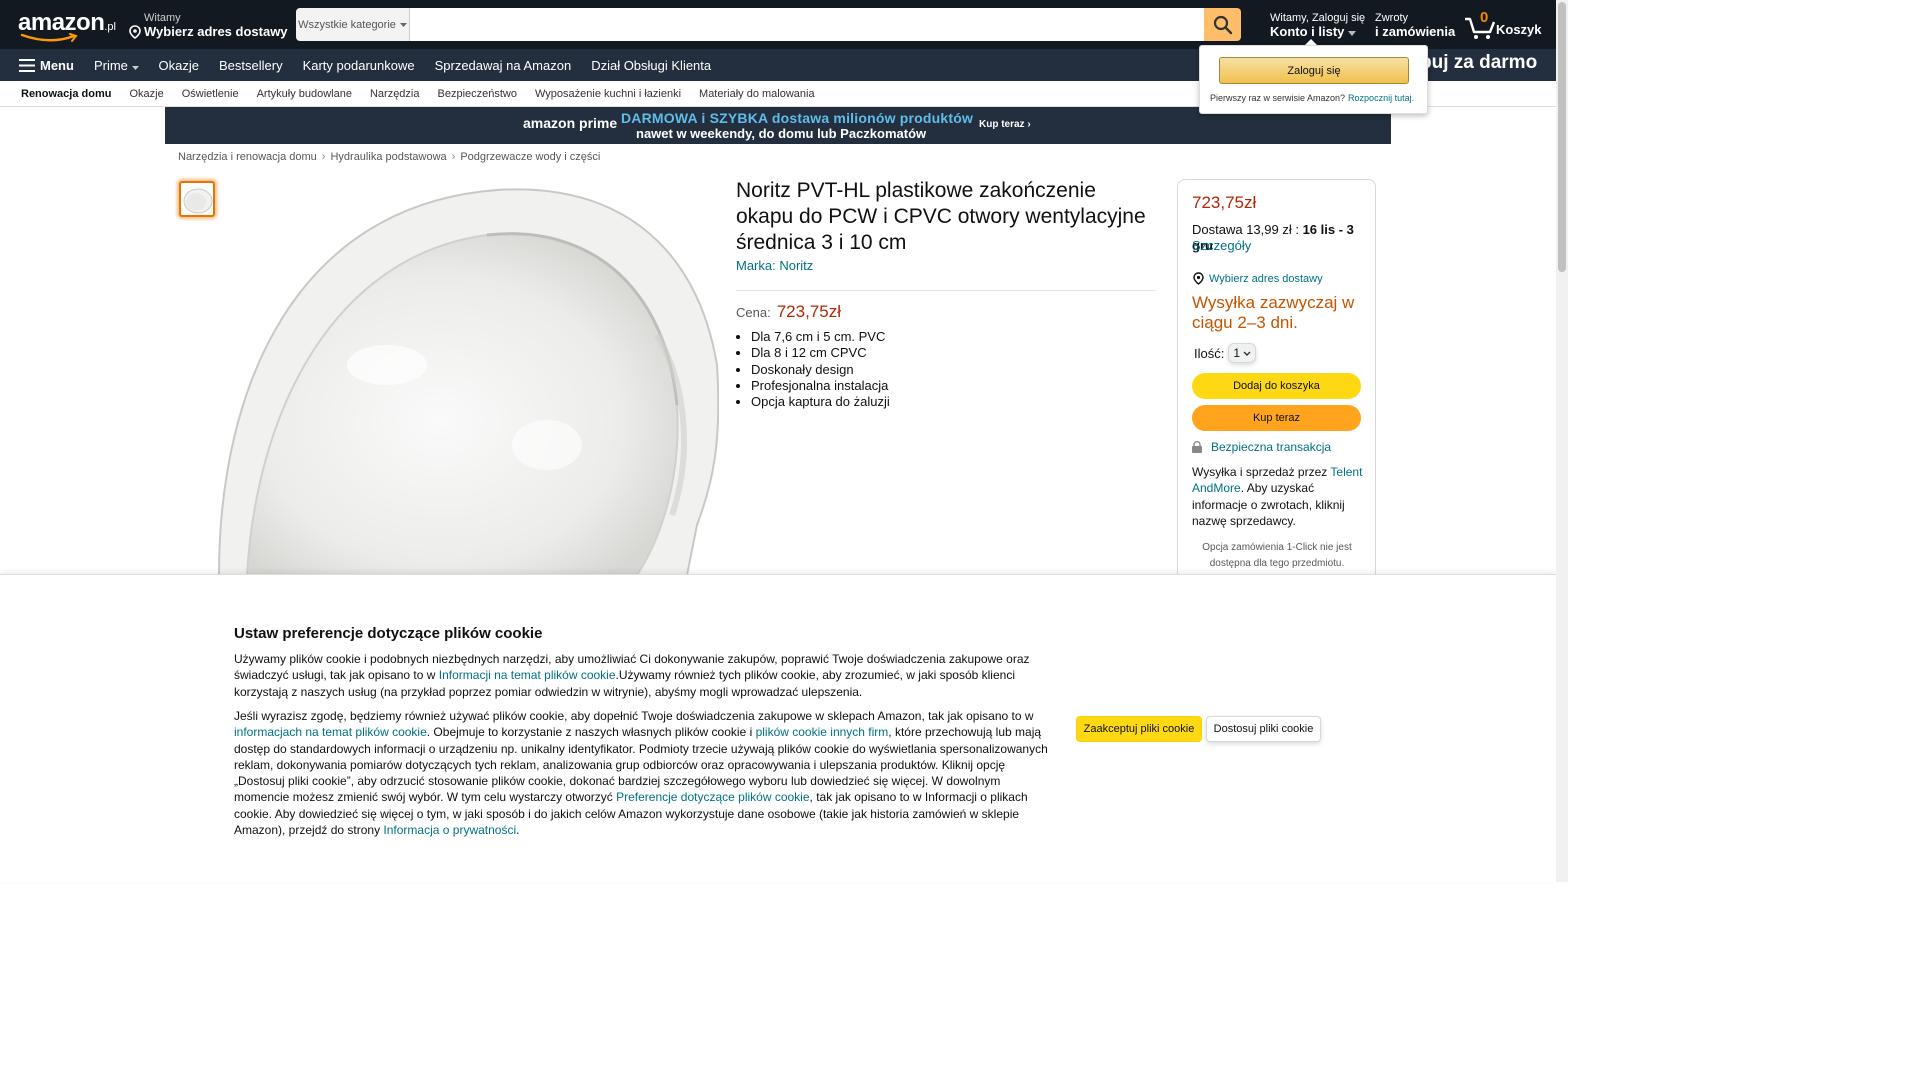 This screenshot has width=1920, height=1080. What do you see at coordinates (210, 94) in the screenshot?
I see `subnav-item-lighting: Oświetlenie` at bounding box center [210, 94].